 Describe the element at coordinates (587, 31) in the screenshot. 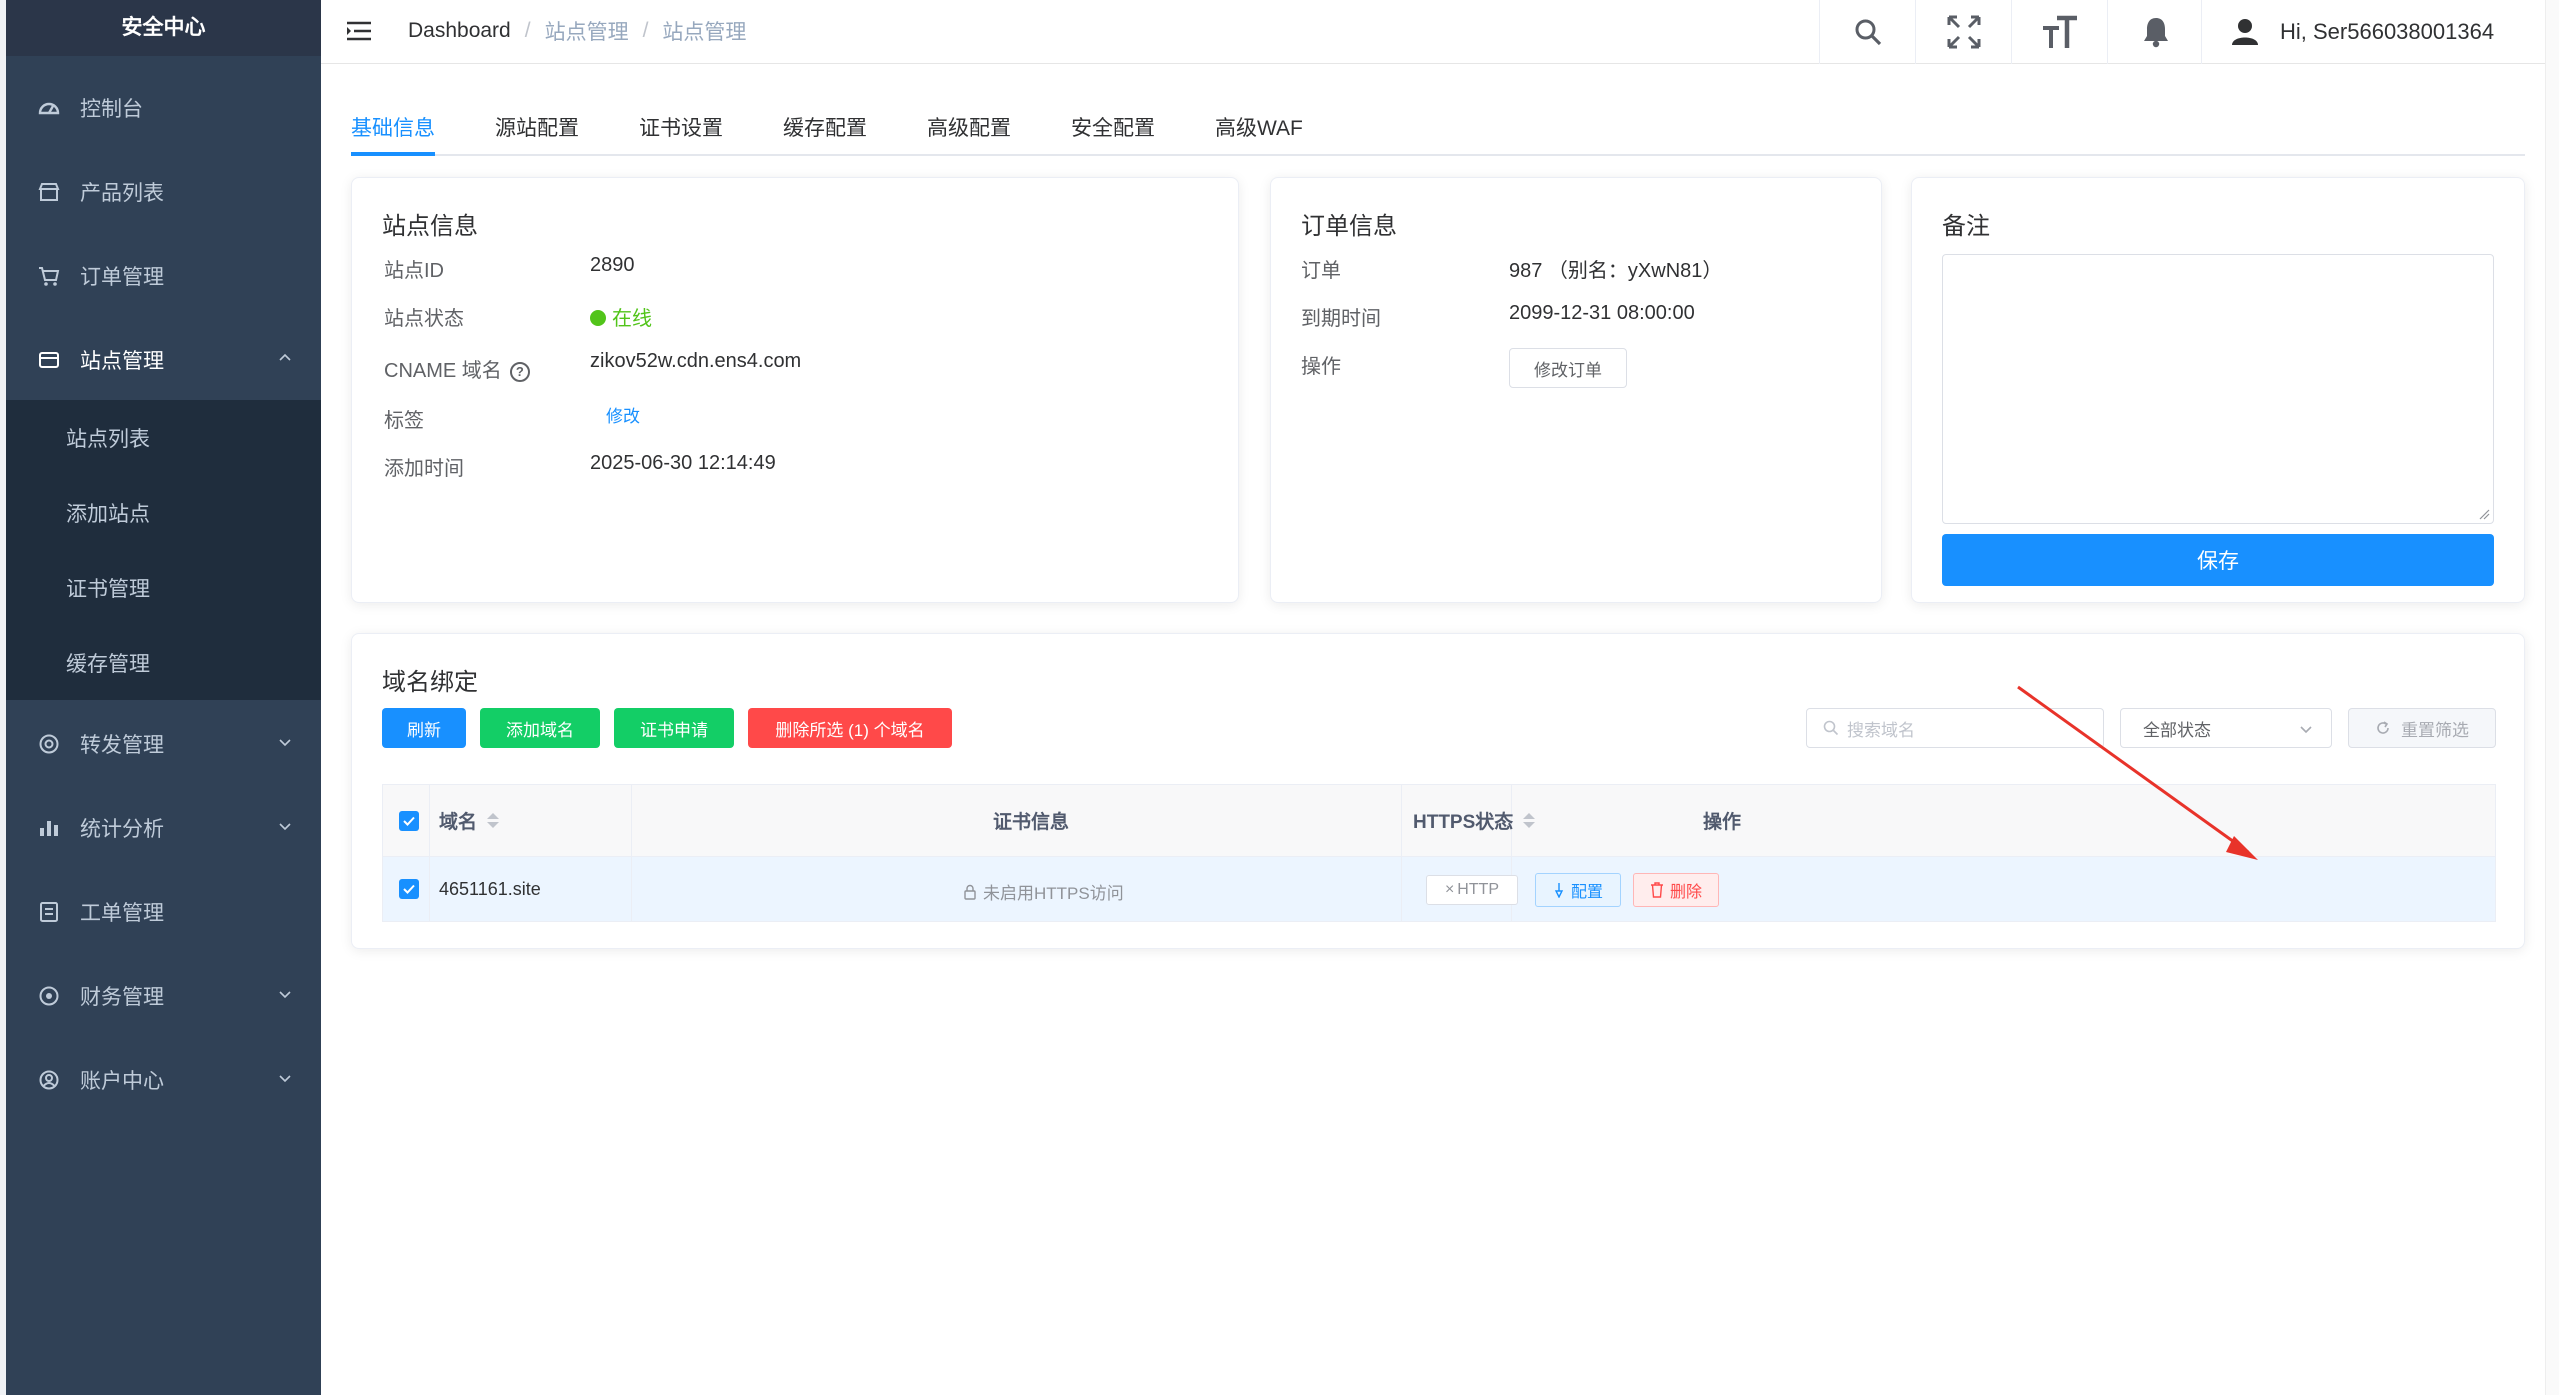

I see `breadcrumb-site-management: 站点管理` at that location.